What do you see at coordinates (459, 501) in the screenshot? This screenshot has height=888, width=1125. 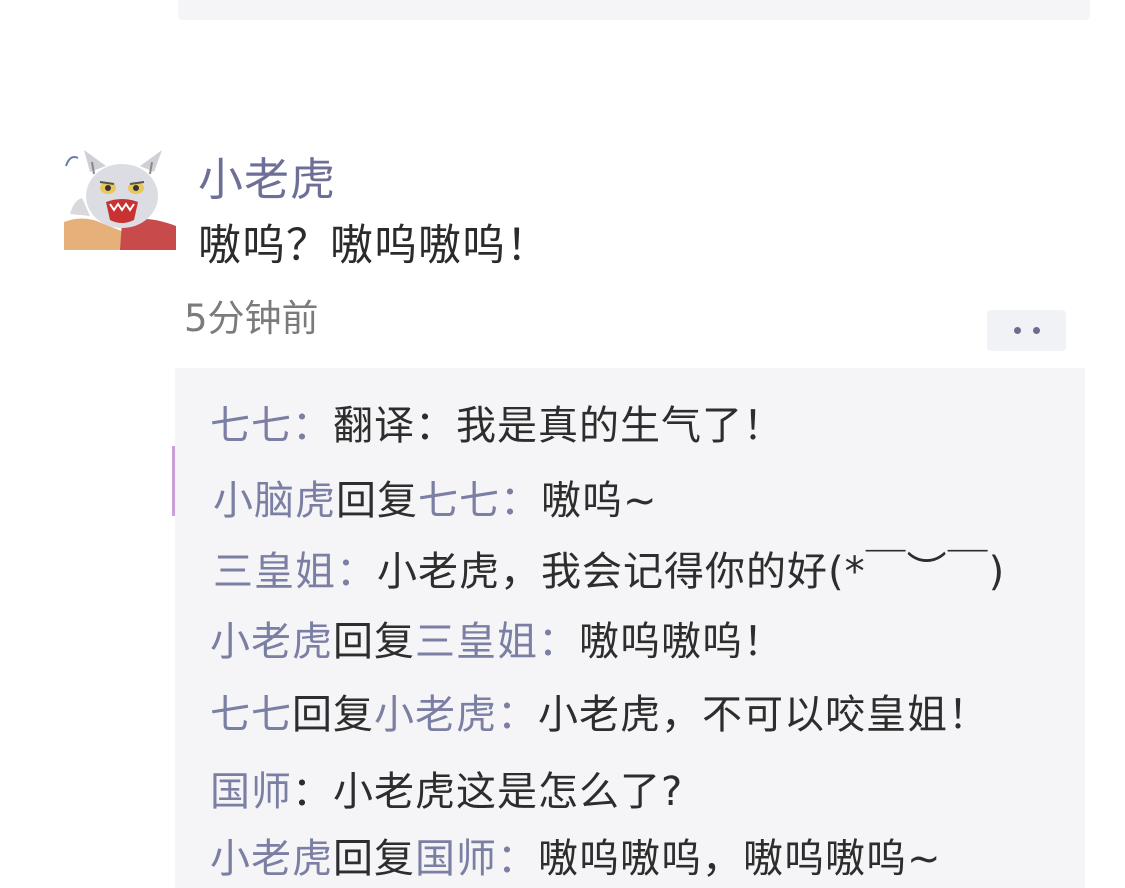 I see `reply-target-name: 七七` at bounding box center [459, 501].